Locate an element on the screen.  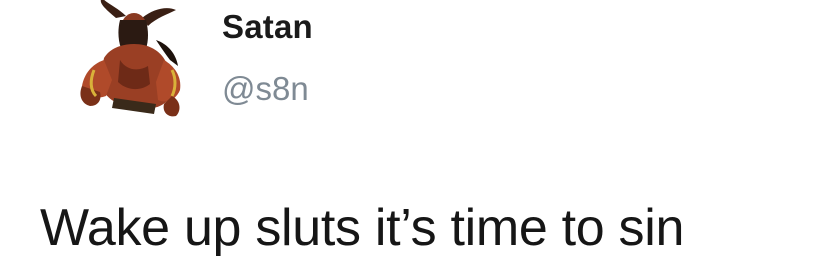
author-handle: @s8n is located at coordinates (265, 89).